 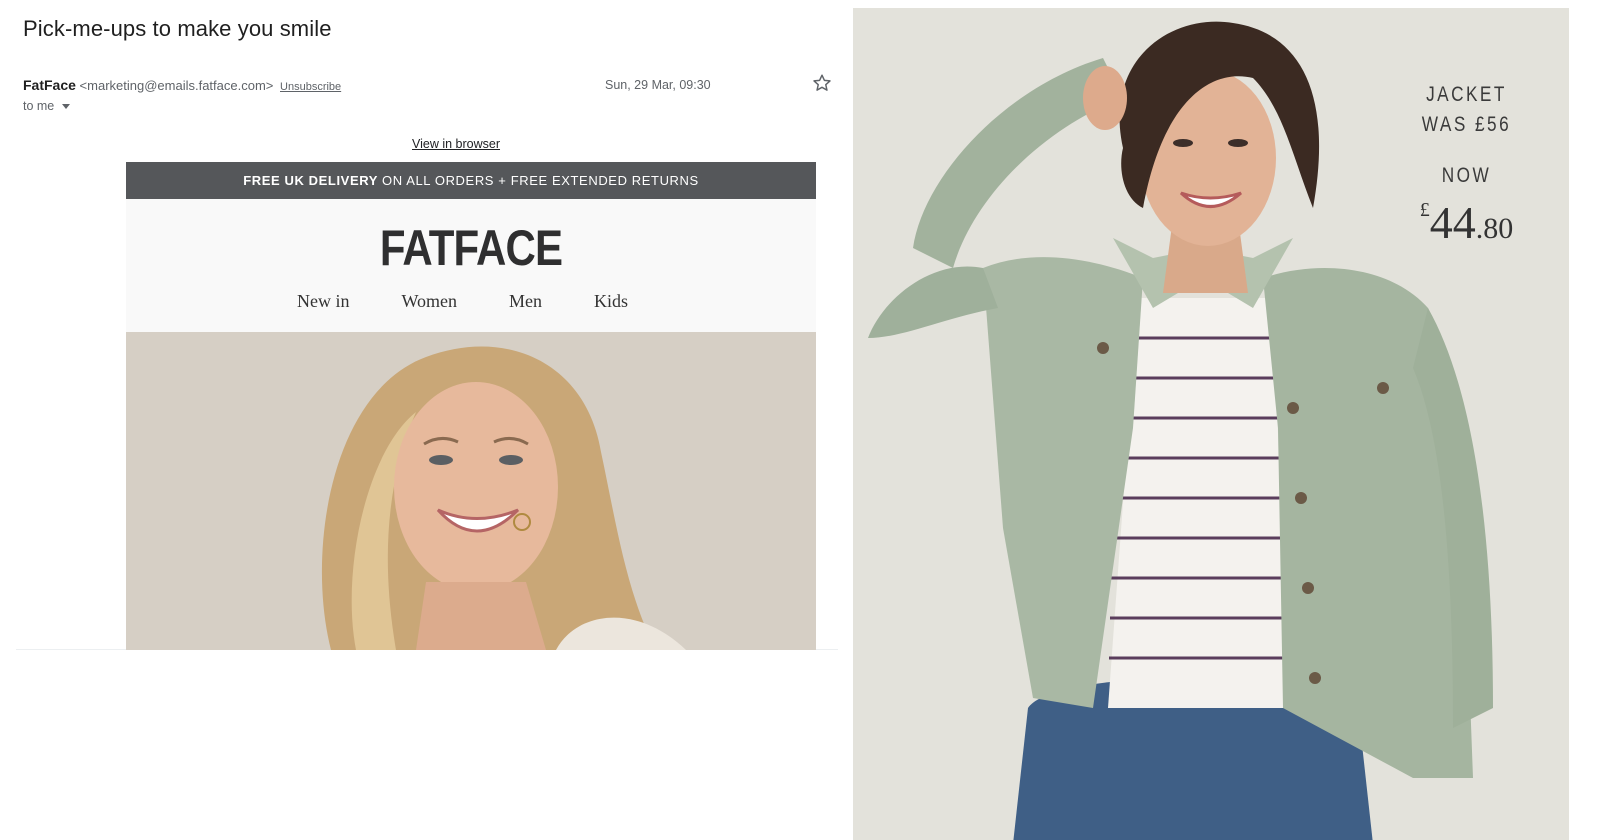 What do you see at coordinates (1466, 94) in the screenshot?
I see `product-name: JACKET` at bounding box center [1466, 94].